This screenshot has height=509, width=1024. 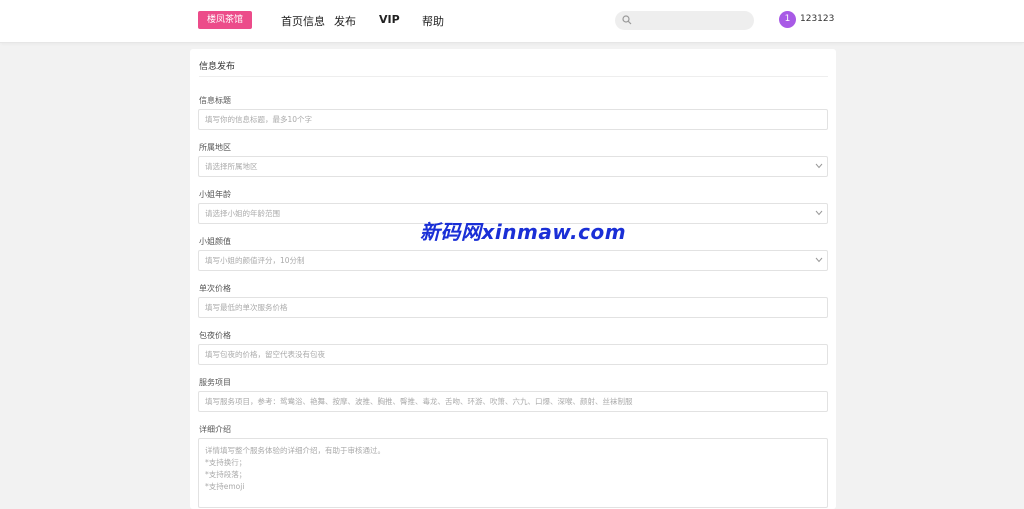 I want to click on region-label: 所属地区, so click(x=215, y=147).